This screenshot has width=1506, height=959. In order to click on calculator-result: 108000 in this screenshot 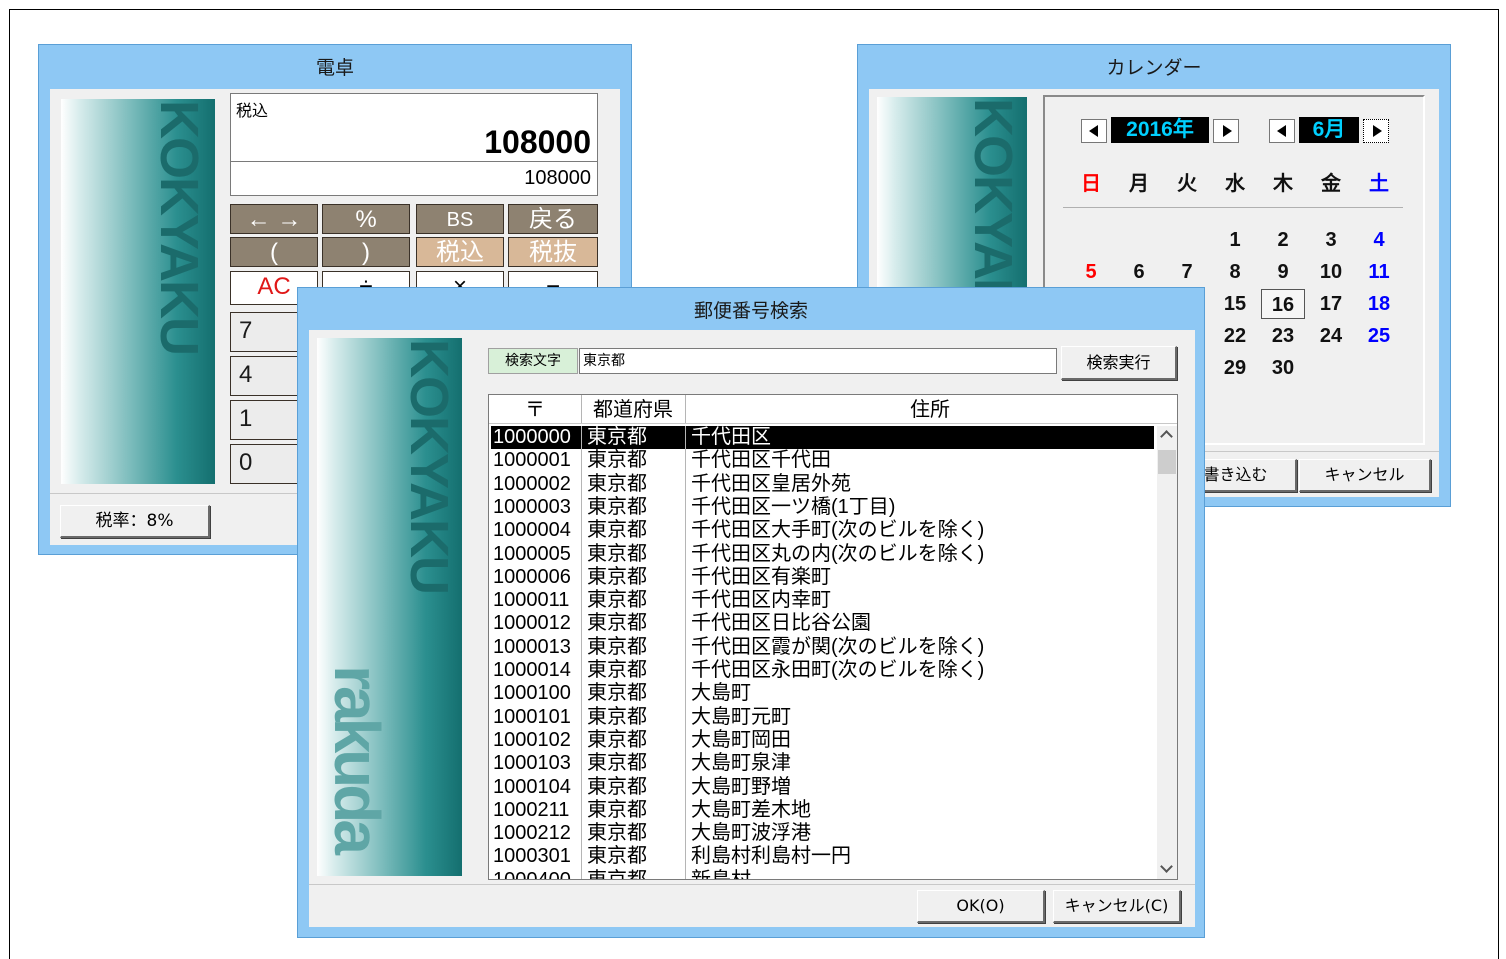, I will do `click(537, 142)`.